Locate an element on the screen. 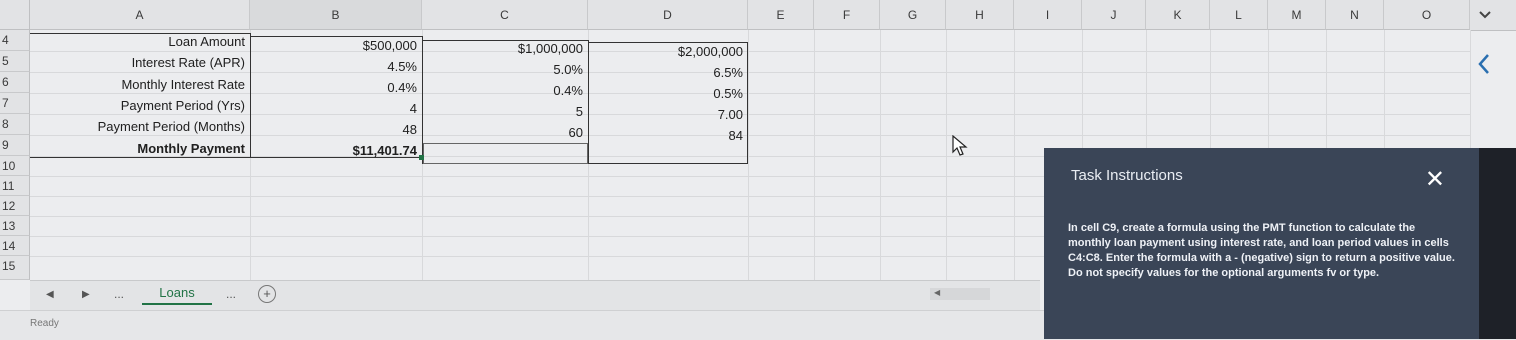 This screenshot has height=340, width=1516. col-header-i: I is located at coordinates (1048, 15).